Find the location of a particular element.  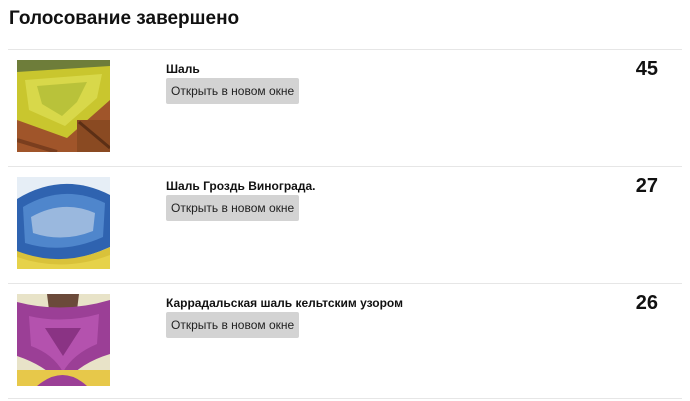

vote-count: 45 is located at coordinates (646, 69).